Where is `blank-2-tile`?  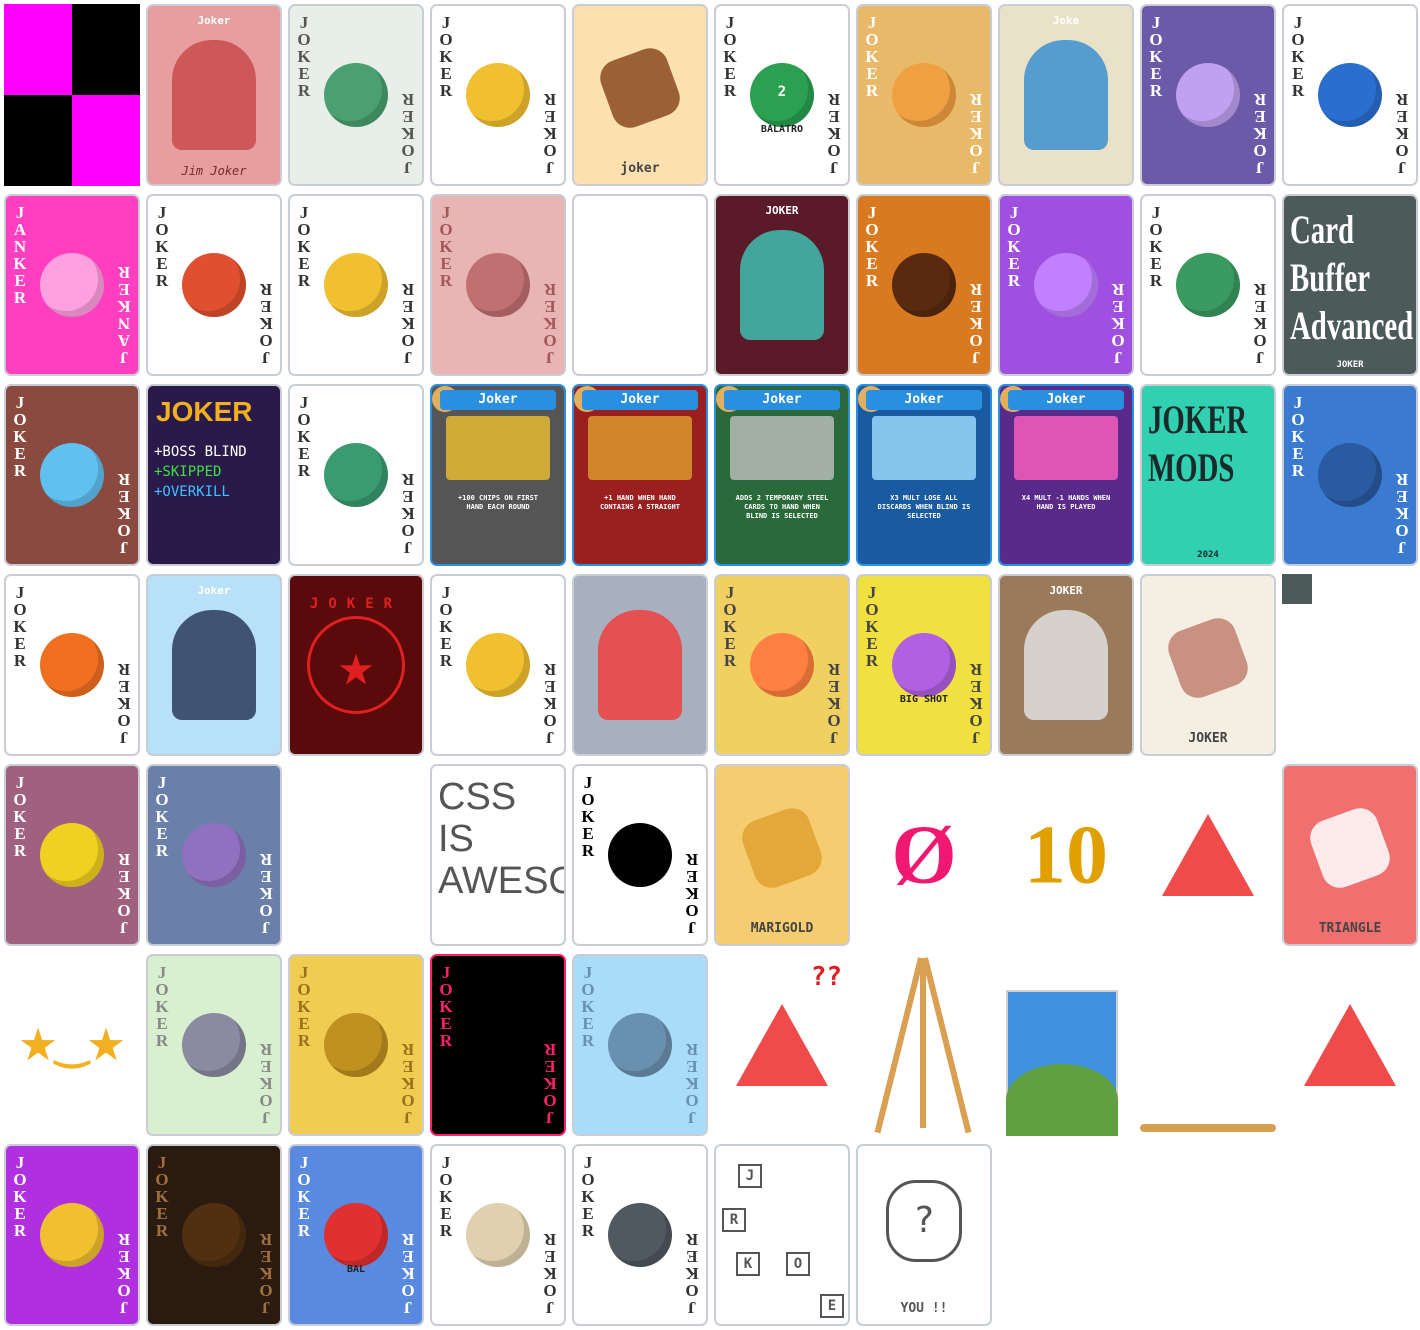
blank-2-tile is located at coordinates (356, 855).